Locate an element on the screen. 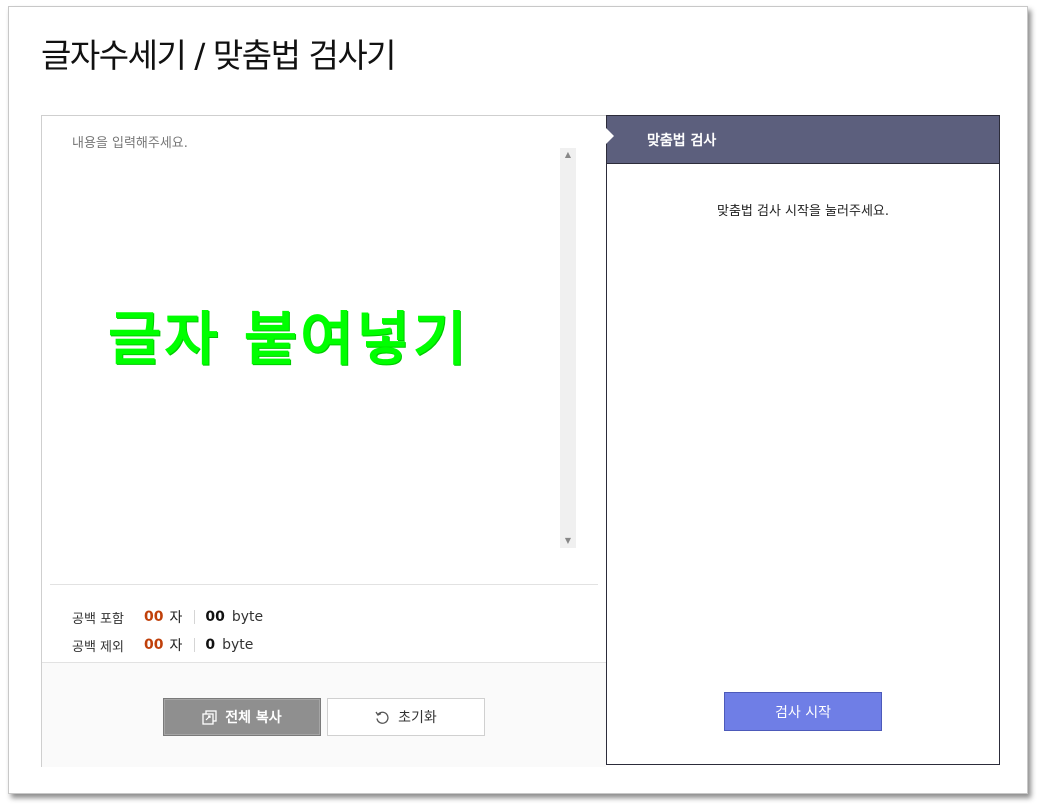 The height and width of the screenshot is (806, 1040). character-count-area: 공백 포함 00 자 00 byte 공백 제외 00 자 0 byte is located at coordinates (324, 623).